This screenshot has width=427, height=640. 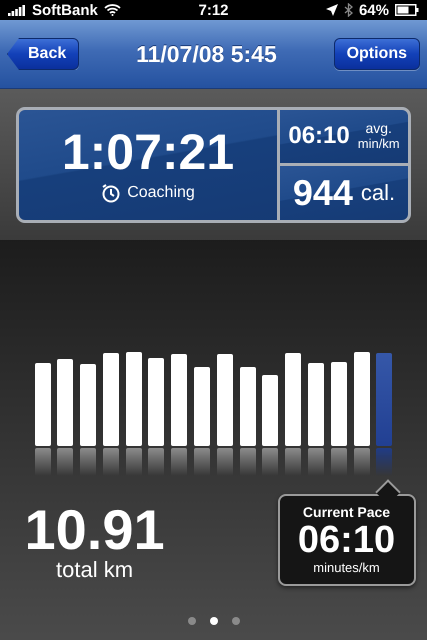 What do you see at coordinates (65, 10) in the screenshot?
I see `carrier-name: SoftBank` at bounding box center [65, 10].